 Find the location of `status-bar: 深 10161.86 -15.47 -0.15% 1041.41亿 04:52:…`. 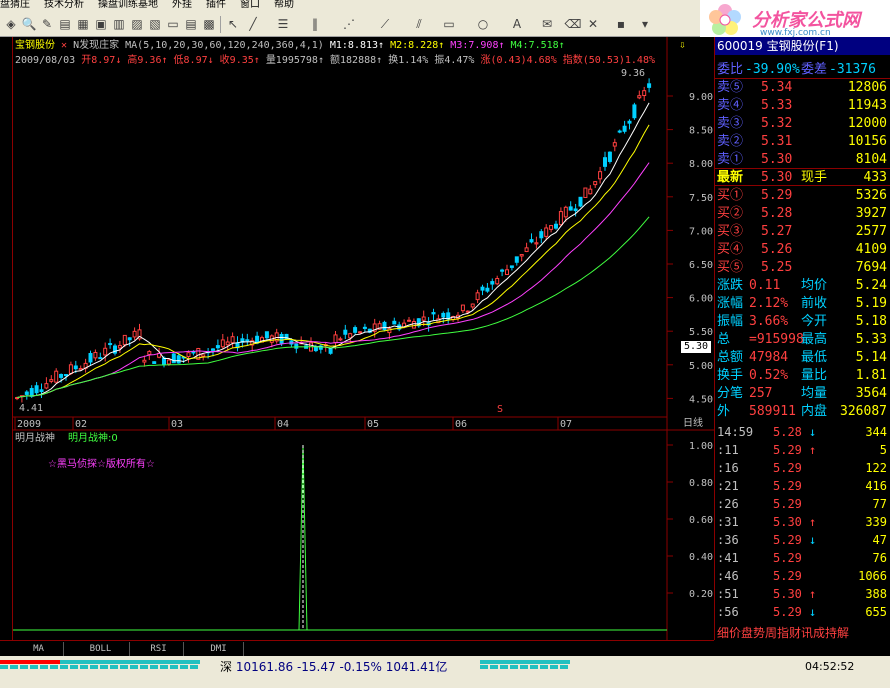

status-bar: 深 10161.86 -15.47 -0.15% 1041.41亿 04:52:… is located at coordinates (445, 672).